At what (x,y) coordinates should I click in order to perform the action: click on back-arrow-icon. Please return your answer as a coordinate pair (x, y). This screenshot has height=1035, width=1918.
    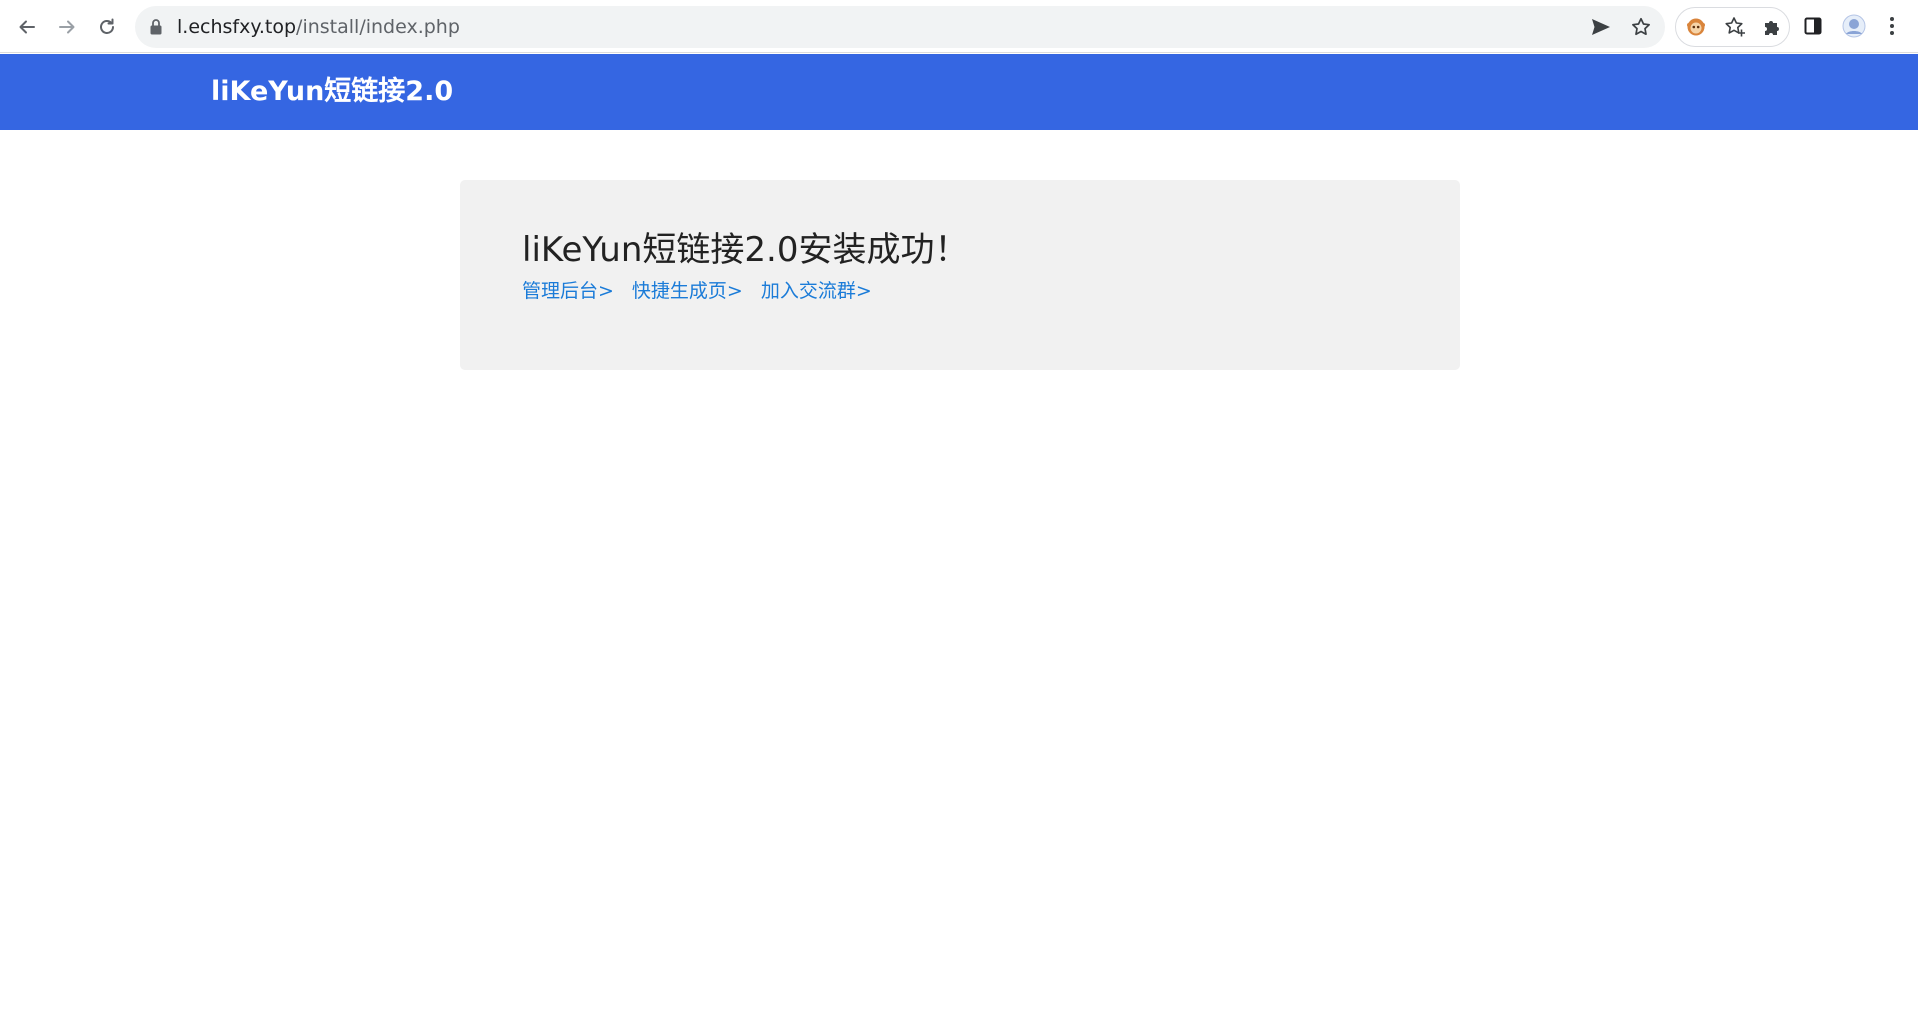
    Looking at the image, I should click on (27, 27).